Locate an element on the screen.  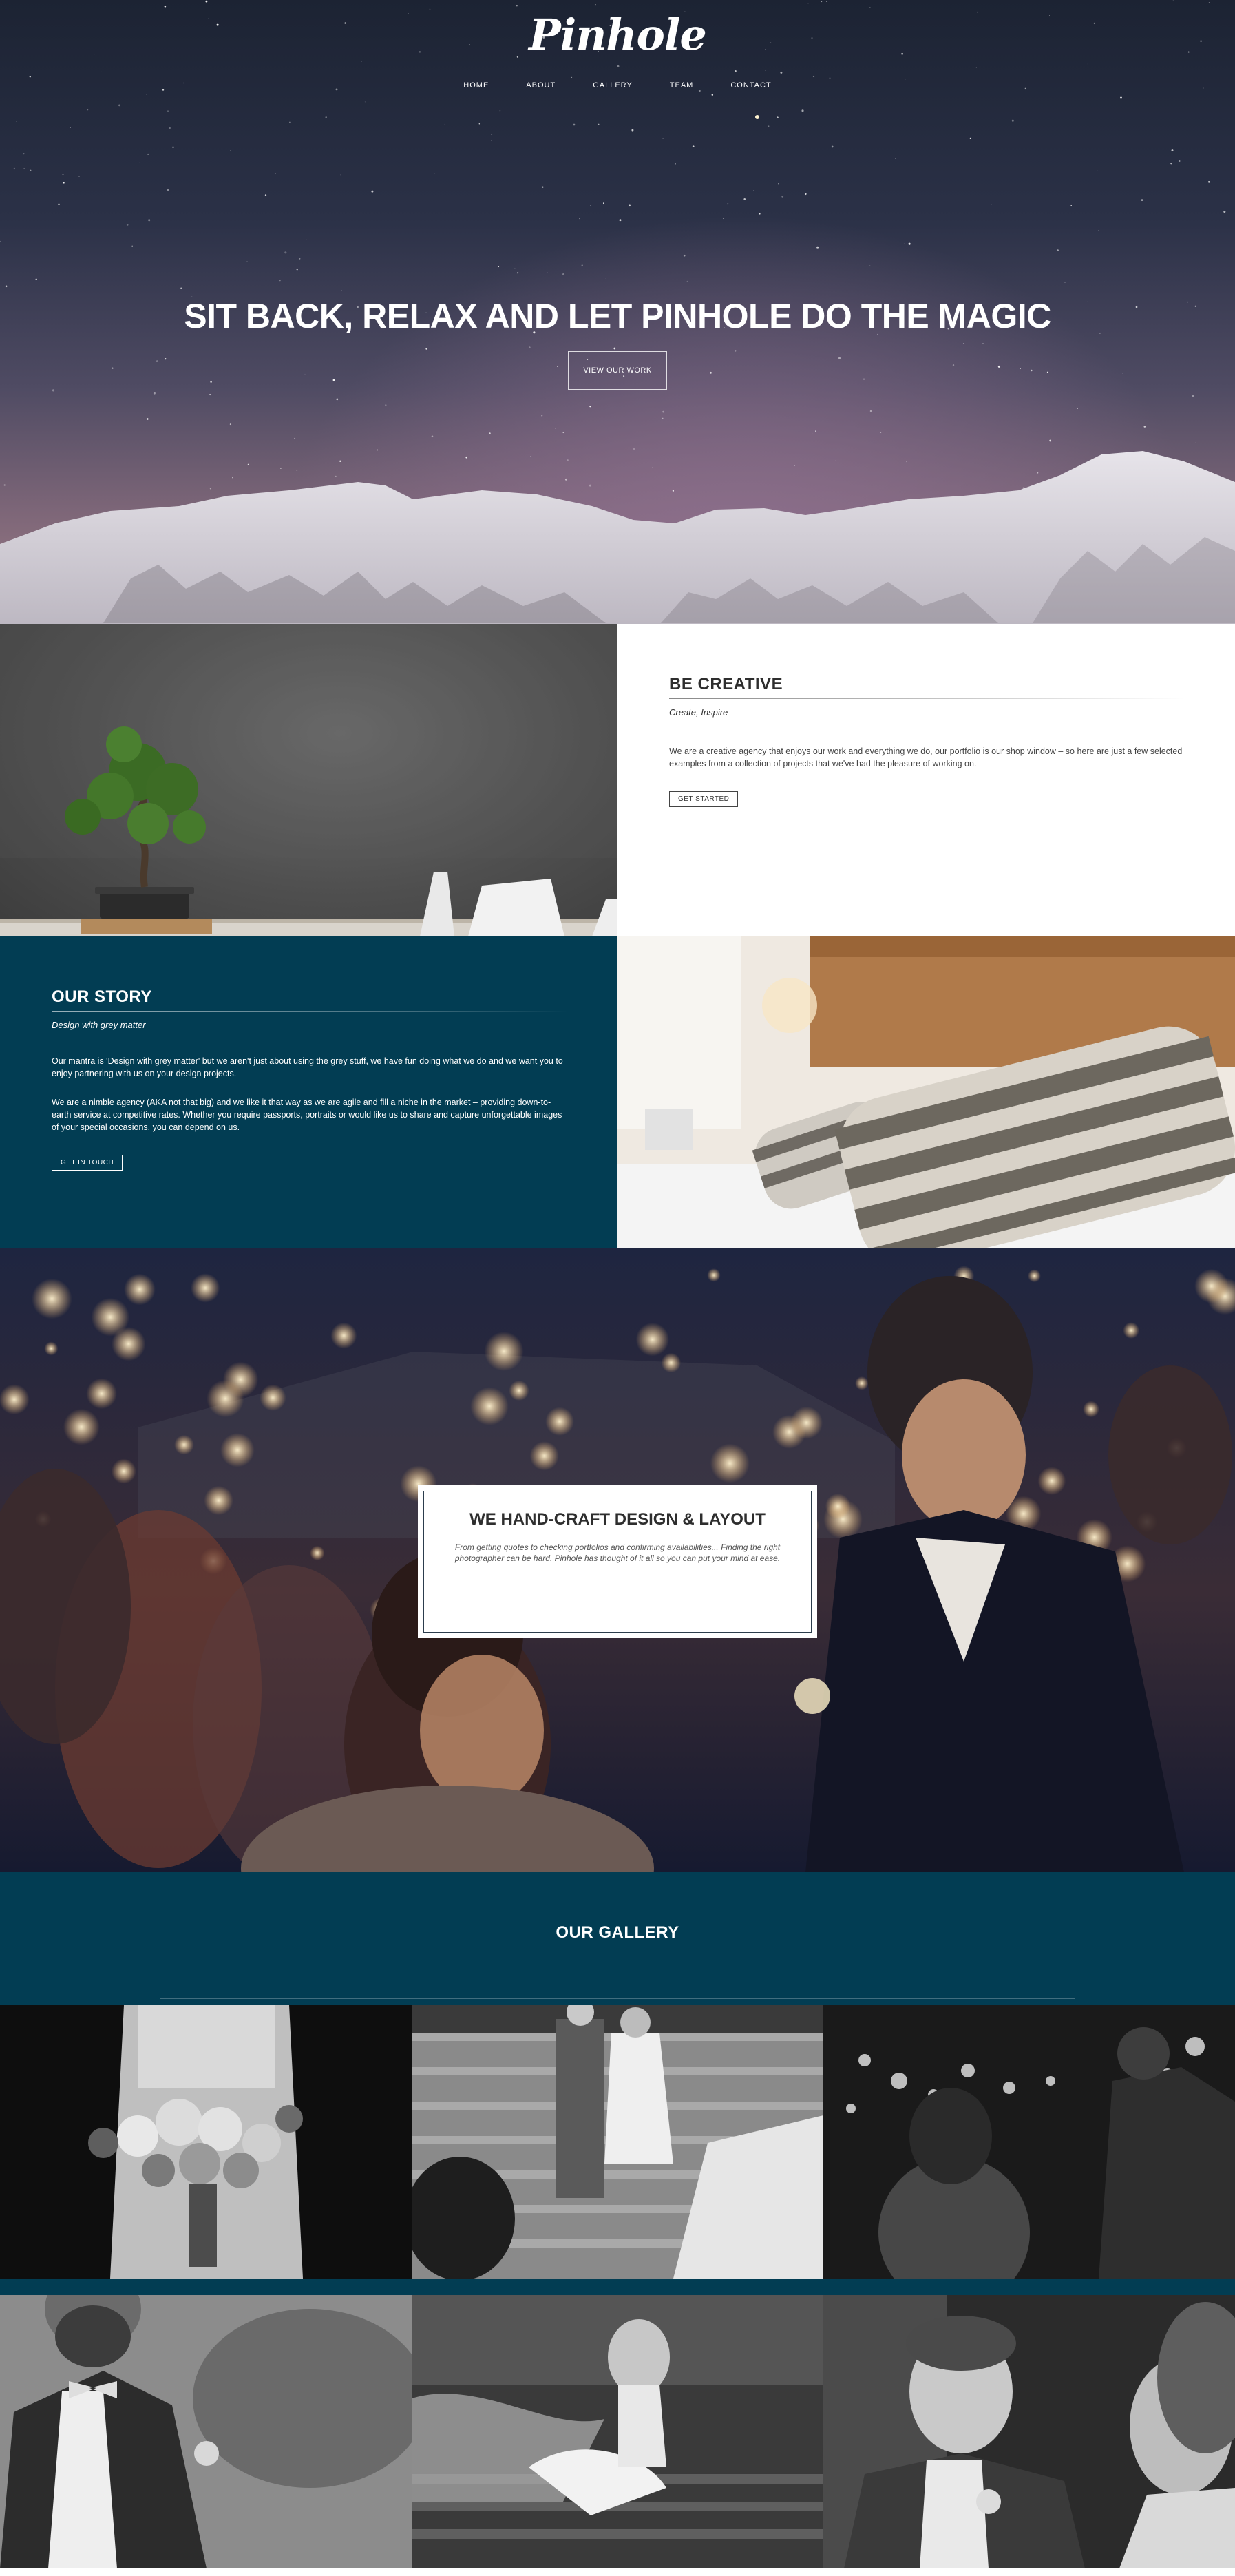
get-in-touch-button: GET IN TOUCH is located at coordinates (87, 1163).